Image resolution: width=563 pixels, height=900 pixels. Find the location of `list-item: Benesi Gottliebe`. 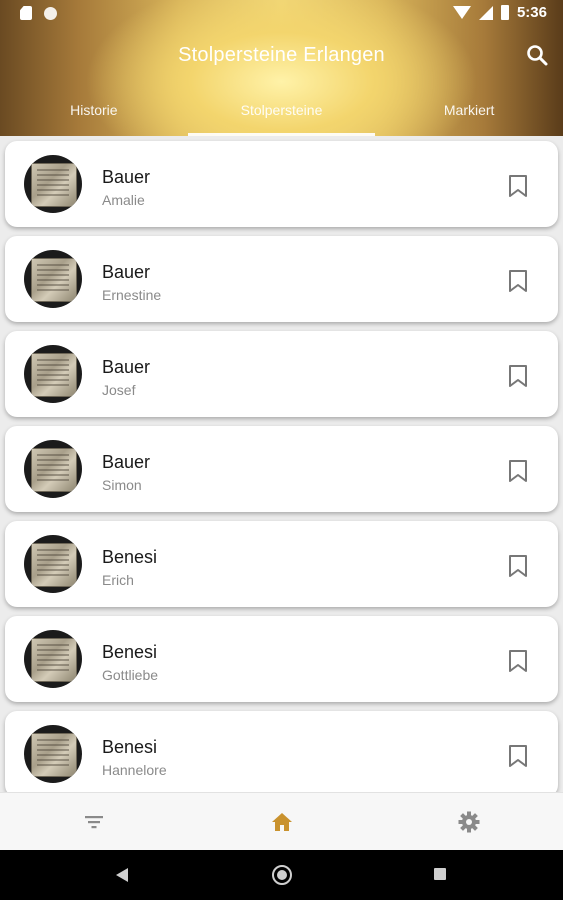

list-item: Benesi Gottliebe is located at coordinates (281, 659).